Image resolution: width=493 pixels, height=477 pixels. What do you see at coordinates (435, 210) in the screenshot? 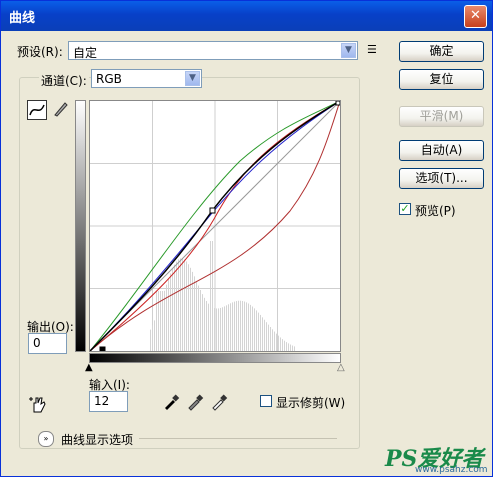
I see `preview-label: 预览(P)` at bounding box center [435, 210].